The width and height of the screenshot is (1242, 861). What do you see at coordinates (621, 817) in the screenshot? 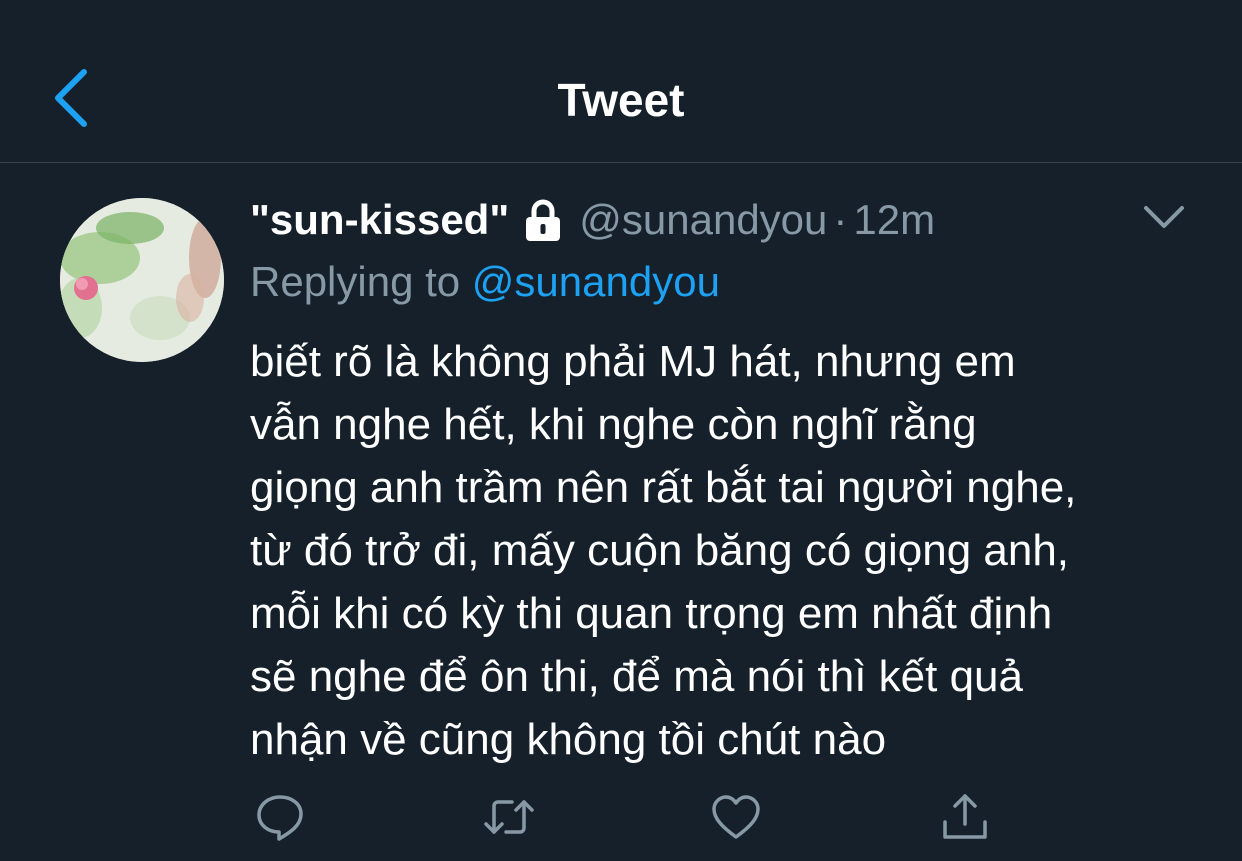
I see `tweet-actions` at bounding box center [621, 817].